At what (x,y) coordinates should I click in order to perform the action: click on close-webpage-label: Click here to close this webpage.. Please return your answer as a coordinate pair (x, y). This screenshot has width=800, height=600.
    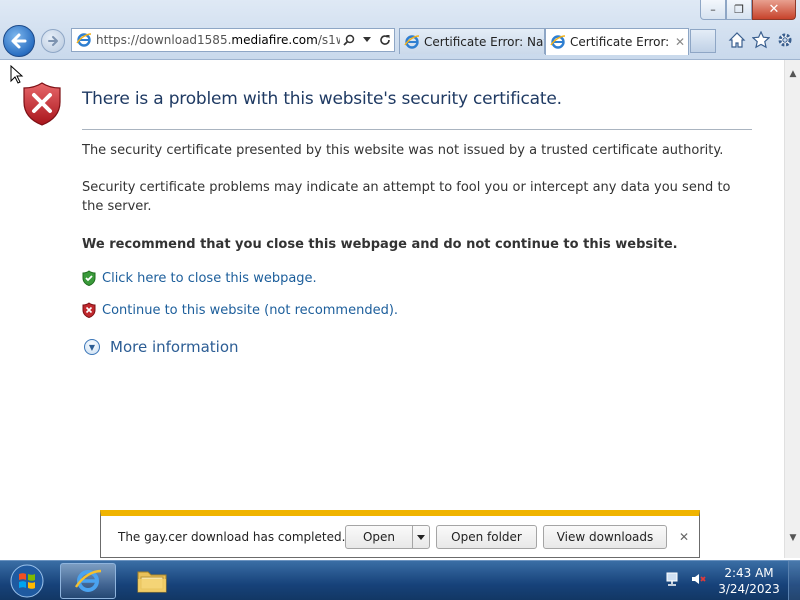
    Looking at the image, I should click on (209, 278).